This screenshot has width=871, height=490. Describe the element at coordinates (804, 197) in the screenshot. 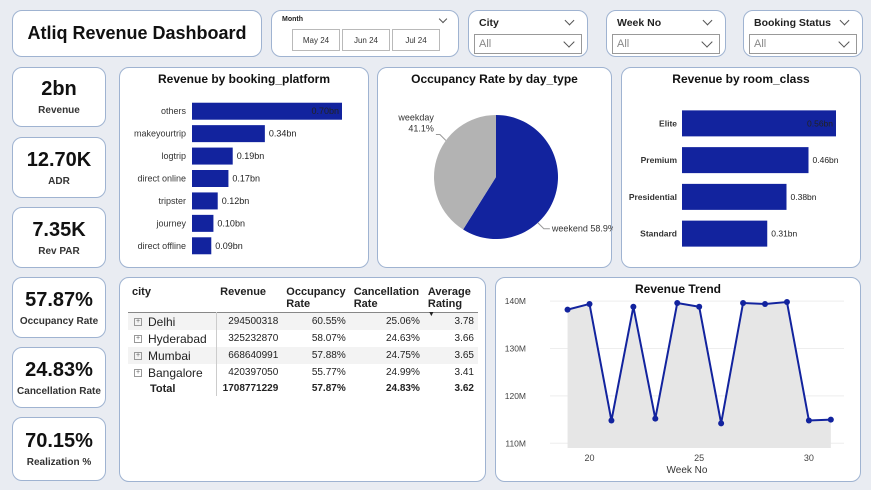

I see `data-label: 0.38bn` at that location.